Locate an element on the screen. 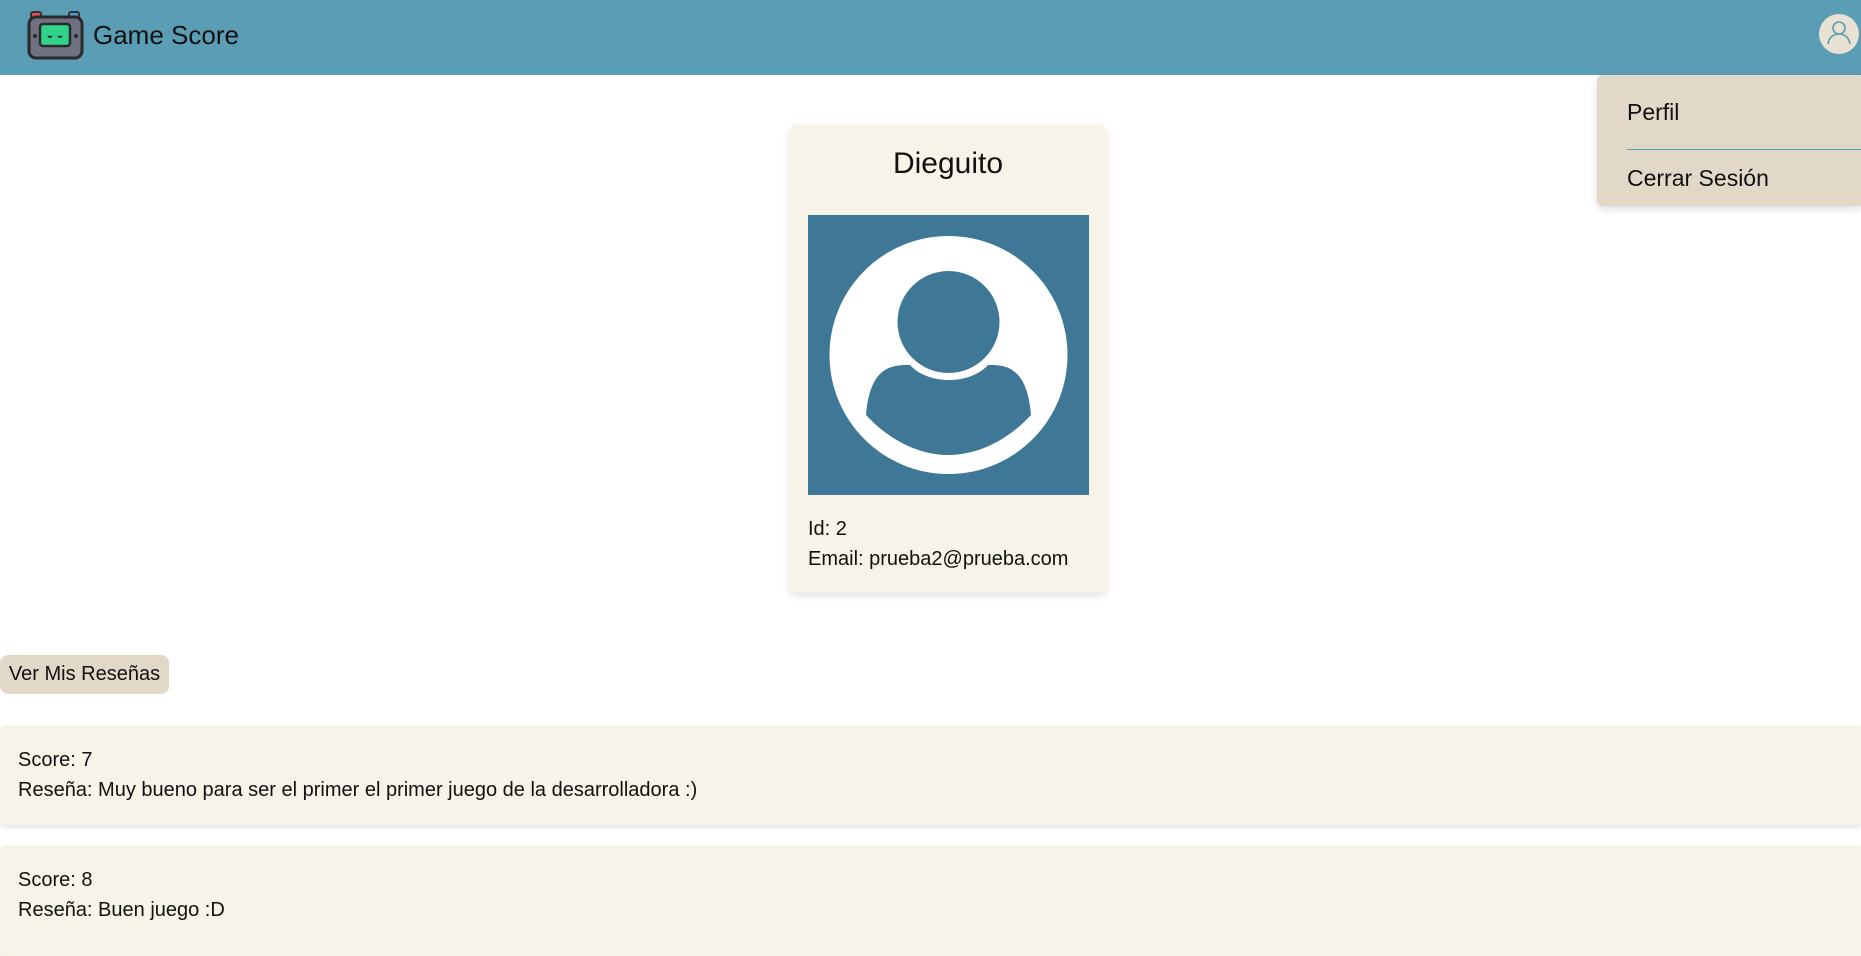 Image resolution: width=1861 pixels, height=956 pixels. brand-title: Game Score is located at coordinates (166, 35).